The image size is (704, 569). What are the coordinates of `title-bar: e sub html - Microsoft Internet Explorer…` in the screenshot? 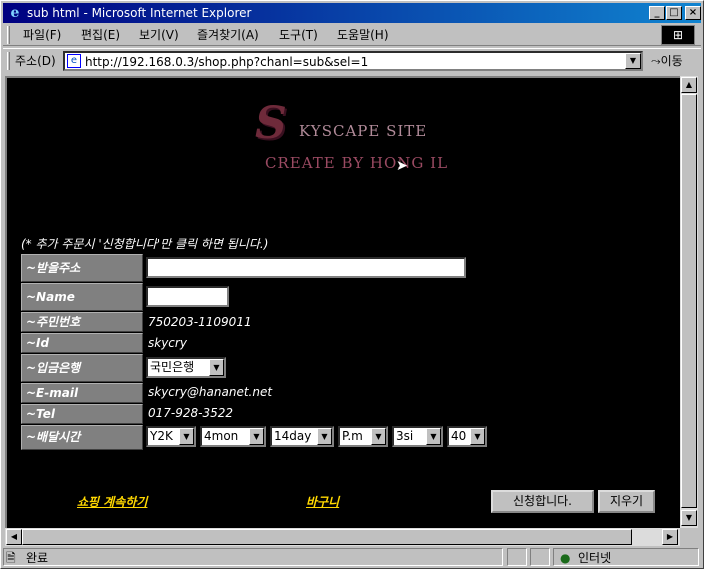 It's located at (352, 13).